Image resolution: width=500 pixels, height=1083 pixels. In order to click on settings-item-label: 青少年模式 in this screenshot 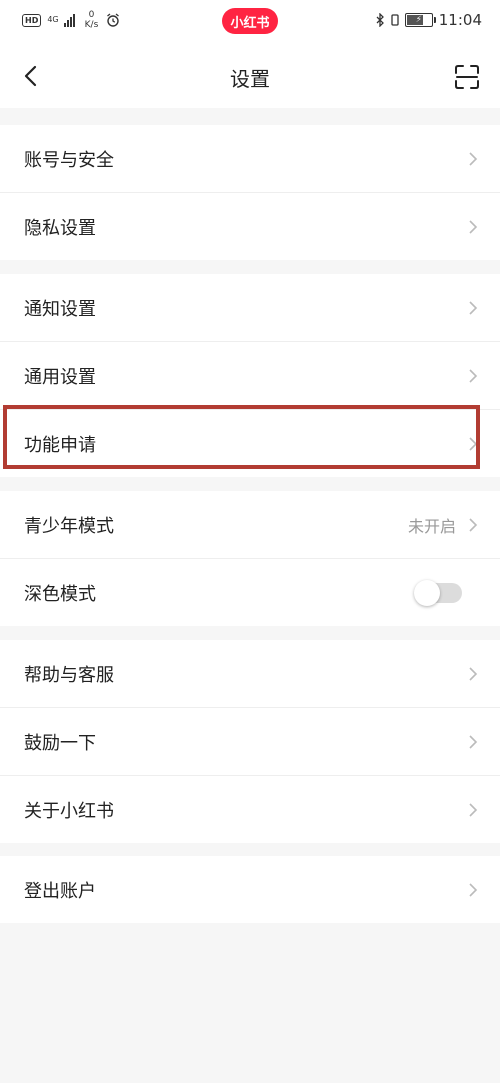, I will do `click(69, 526)`.